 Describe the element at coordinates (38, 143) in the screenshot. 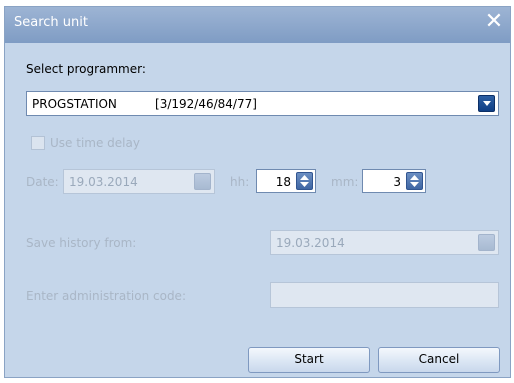

I see `use-time-delay-checkbox` at that location.